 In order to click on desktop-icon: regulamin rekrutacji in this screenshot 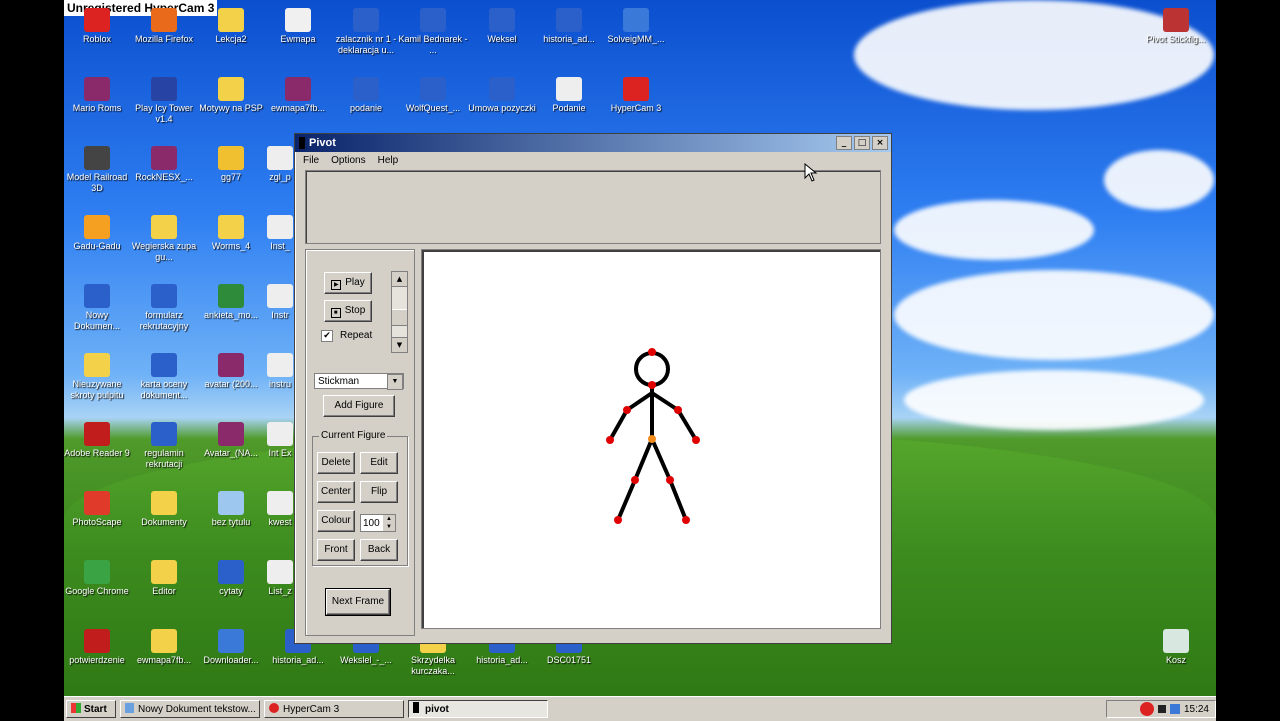, I will do `click(164, 446)`.